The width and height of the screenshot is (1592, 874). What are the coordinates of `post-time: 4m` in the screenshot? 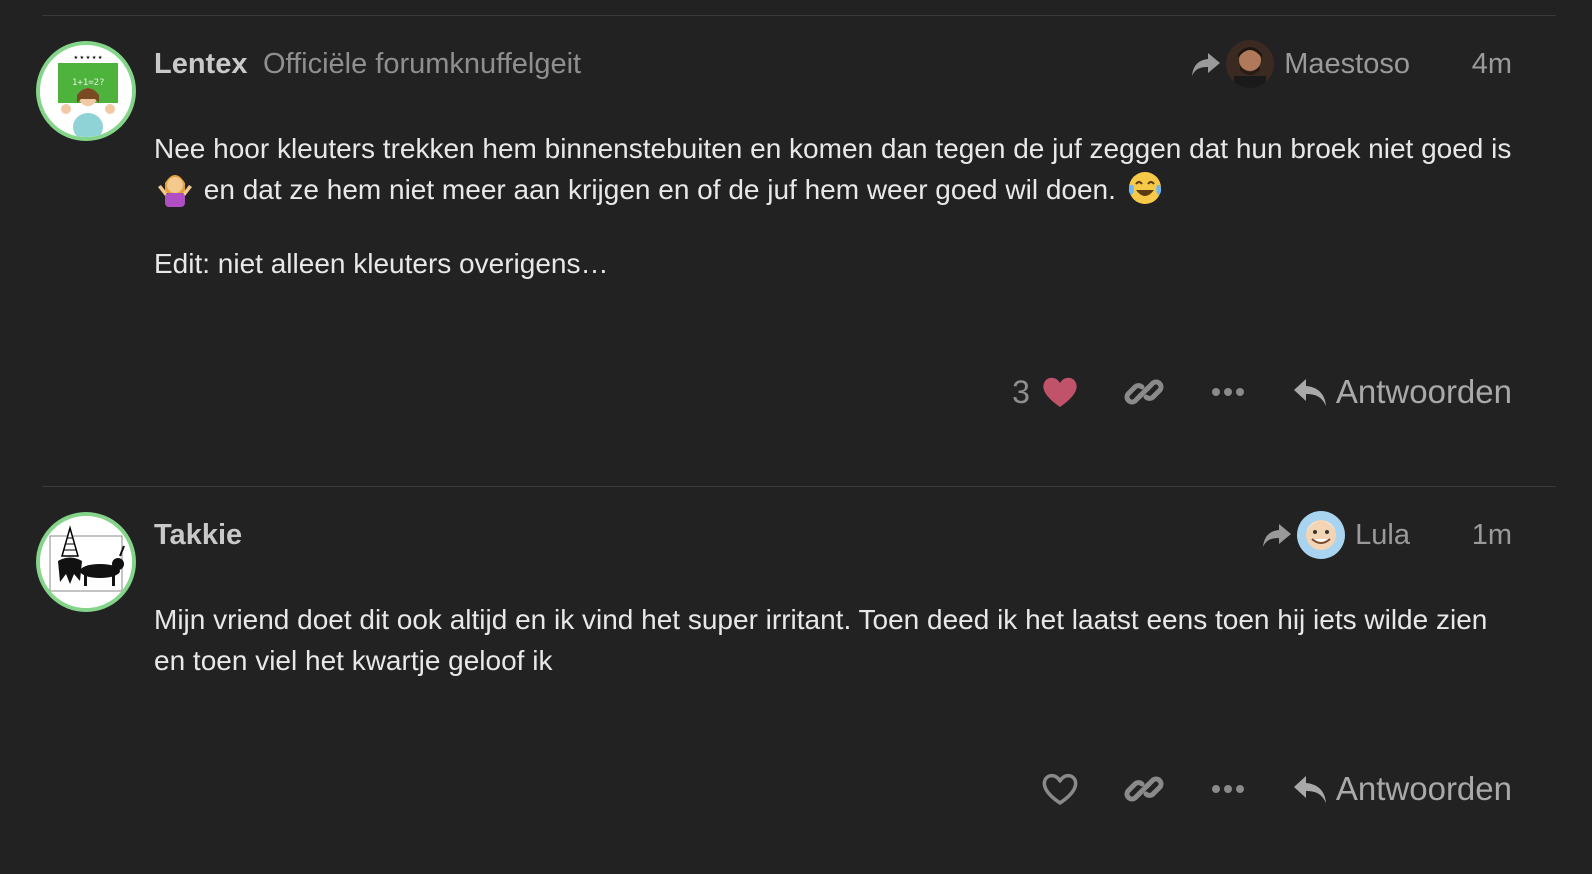 It's located at (1492, 64).